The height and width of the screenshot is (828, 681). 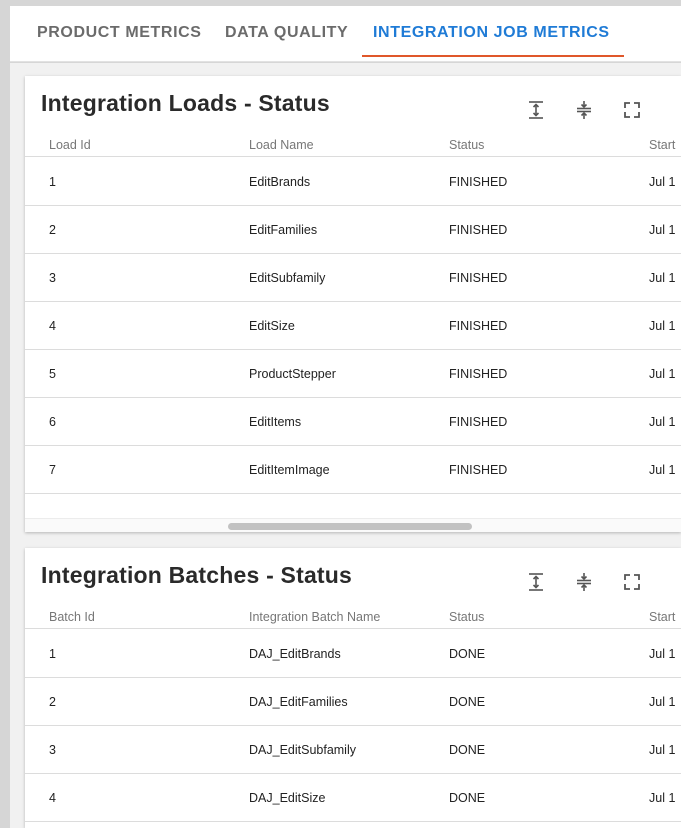 What do you see at coordinates (350, 526) in the screenshot?
I see `scrollbar-thumb` at bounding box center [350, 526].